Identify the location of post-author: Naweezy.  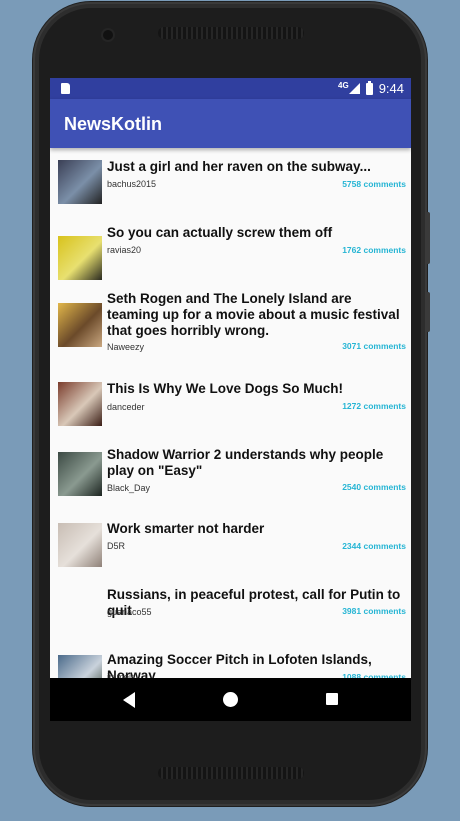
(126, 347).